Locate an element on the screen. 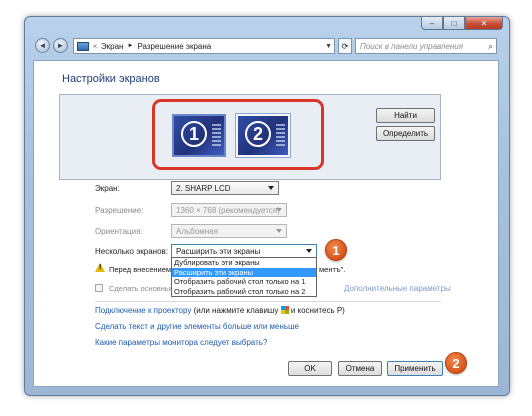  breadcrumb-root: Экран is located at coordinates (112, 46).